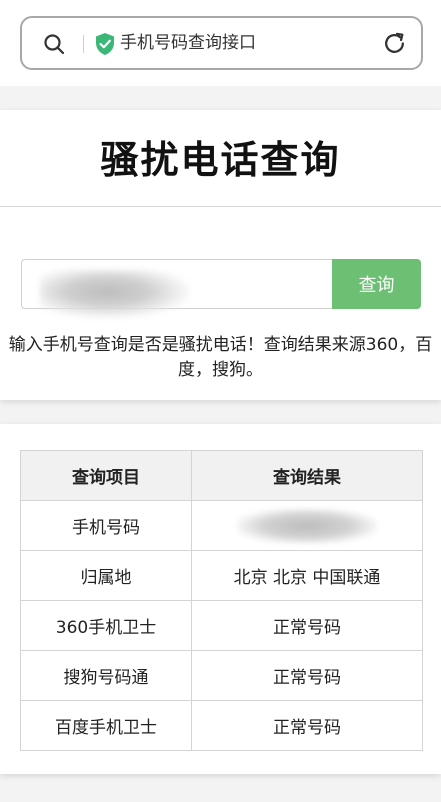 This screenshot has height=802, width=441. I want to click on row-item: 搜狗号码通, so click(106, 675).